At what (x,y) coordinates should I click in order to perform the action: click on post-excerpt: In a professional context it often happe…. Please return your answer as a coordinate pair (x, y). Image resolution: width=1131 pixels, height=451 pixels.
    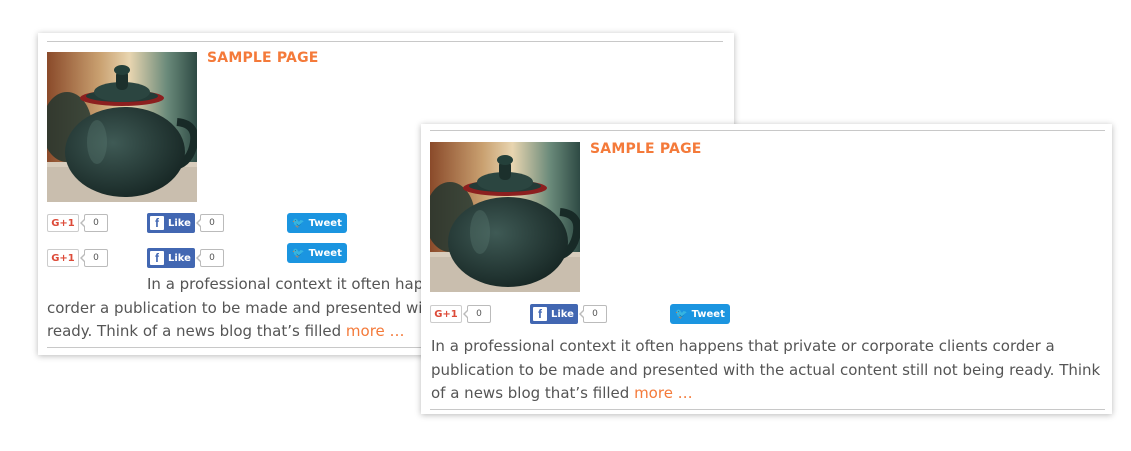
    Looking at the image, I should click on (767, 370).